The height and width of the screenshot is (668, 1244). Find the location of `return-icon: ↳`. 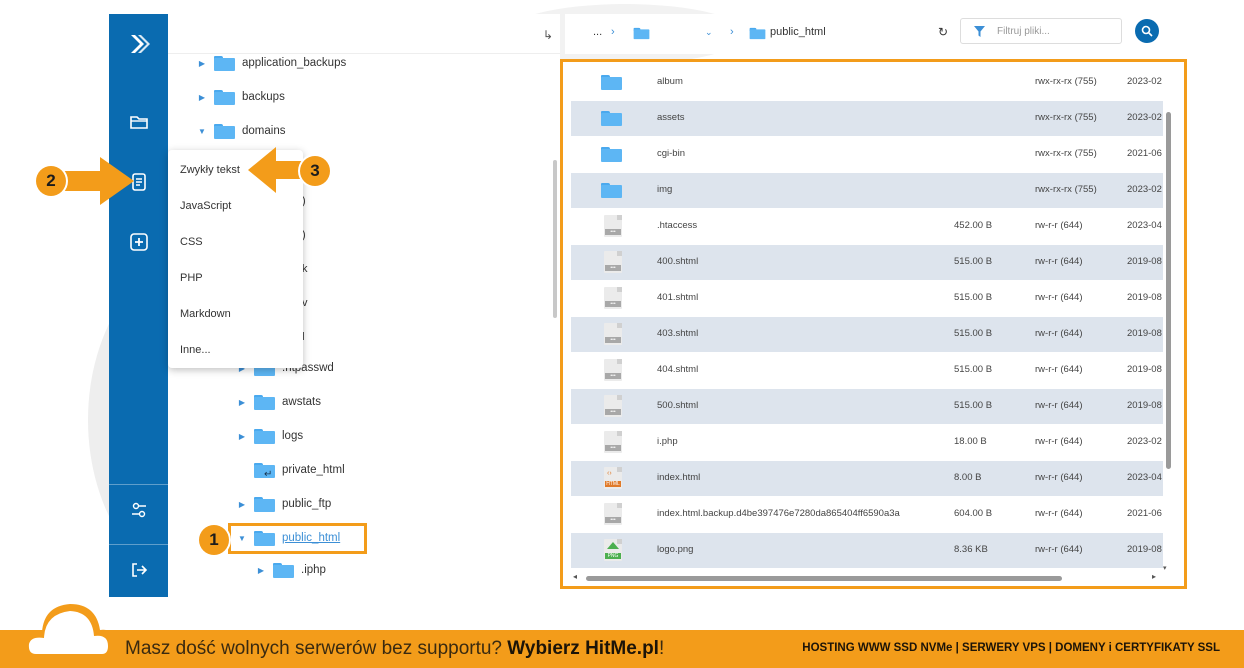

return-icon: ↳ is located at coordinates (548, 35).